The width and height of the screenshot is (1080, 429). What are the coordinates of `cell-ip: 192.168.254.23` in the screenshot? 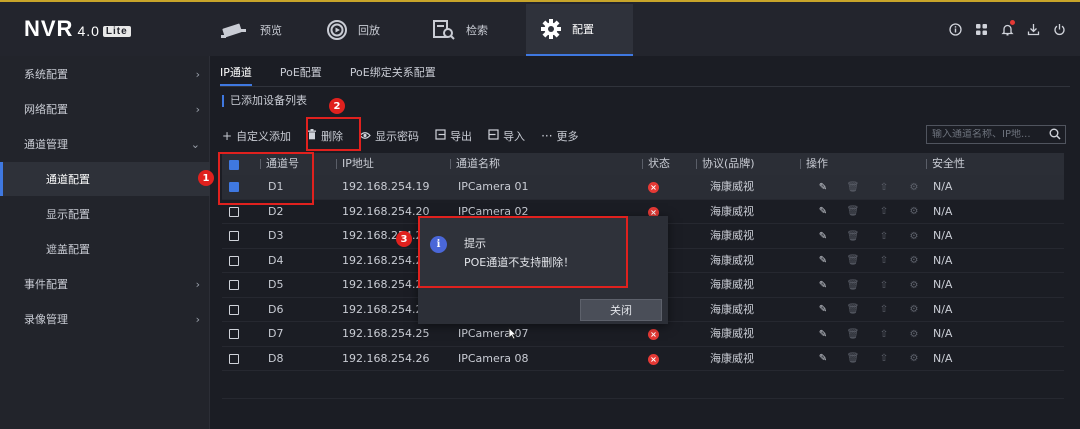 It's located at (386, 284).